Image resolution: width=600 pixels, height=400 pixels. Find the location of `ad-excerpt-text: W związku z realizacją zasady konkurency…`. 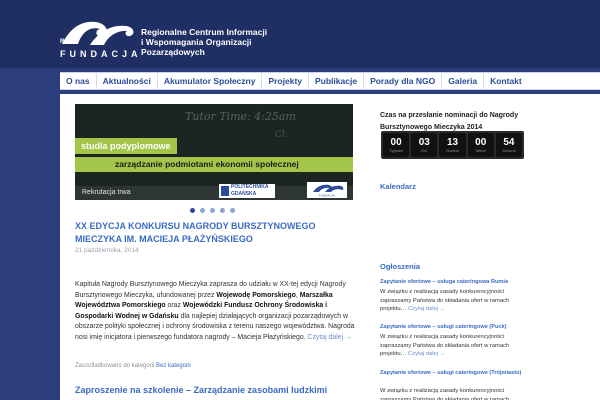

ad-excerpt-text: W związku z realizacją zasady konkurency… is located at coordinates (445, 394).